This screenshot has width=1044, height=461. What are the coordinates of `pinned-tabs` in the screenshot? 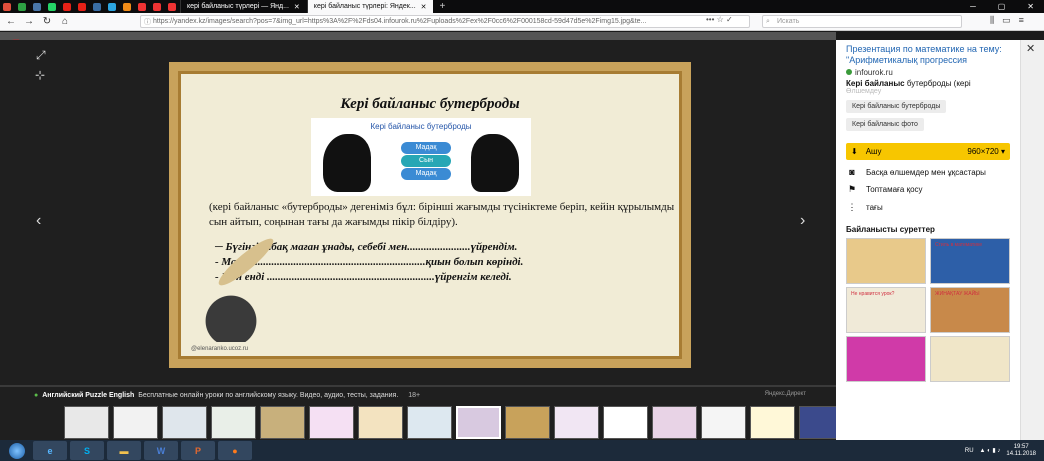 It's located at (90, 6).